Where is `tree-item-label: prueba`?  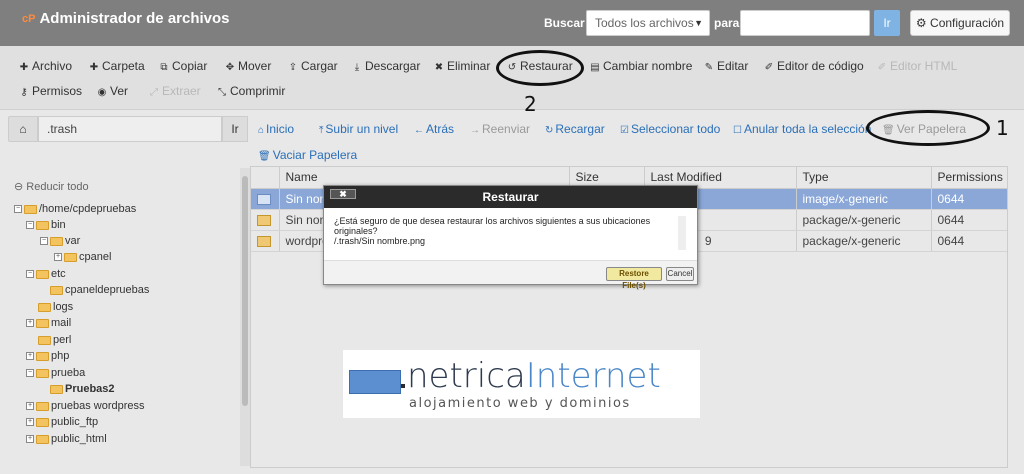 tree-item-label: prueba is located at coordinates (68, 373).